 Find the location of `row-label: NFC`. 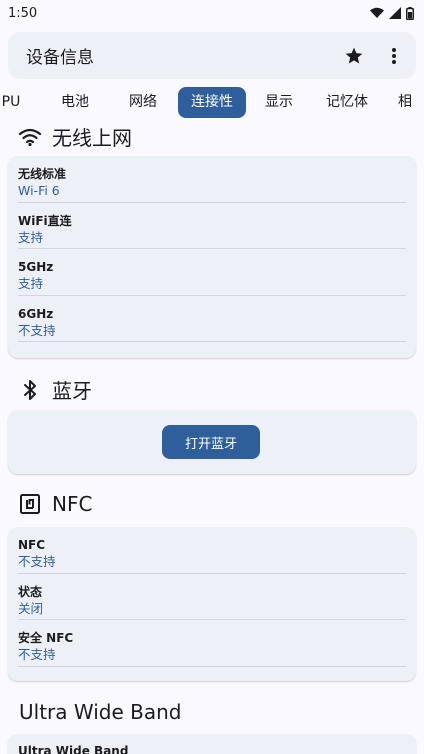

row-label: NFC is located at coordinates (32, 545).